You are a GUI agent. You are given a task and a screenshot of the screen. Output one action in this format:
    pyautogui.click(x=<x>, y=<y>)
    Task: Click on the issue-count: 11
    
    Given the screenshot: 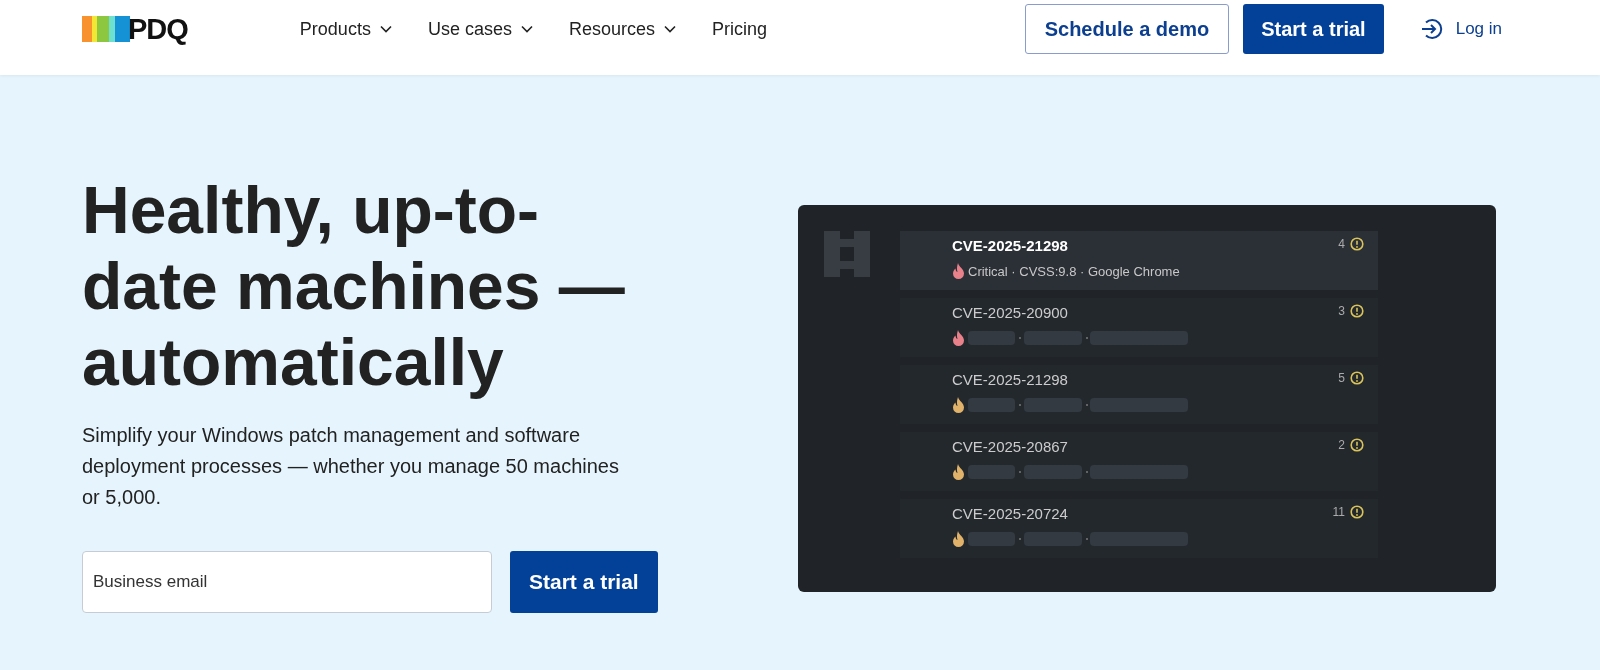 What is the action you would take?
    pyautogui.click(x=1338, y=512)
    